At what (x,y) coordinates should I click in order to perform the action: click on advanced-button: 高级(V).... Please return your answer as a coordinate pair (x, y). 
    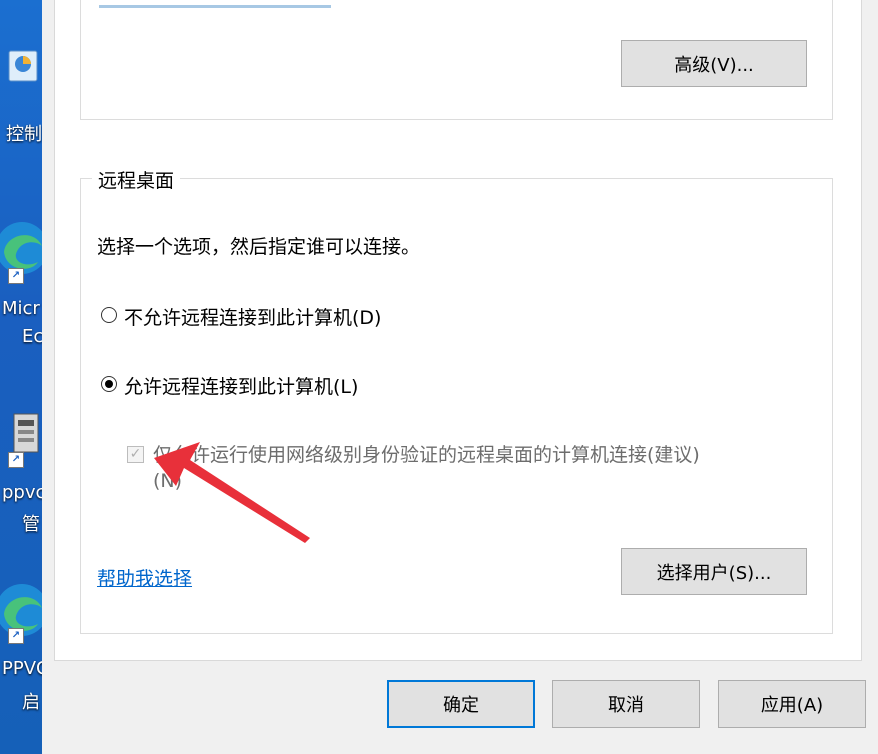
    Looking at the image, I should click on (714, 63).